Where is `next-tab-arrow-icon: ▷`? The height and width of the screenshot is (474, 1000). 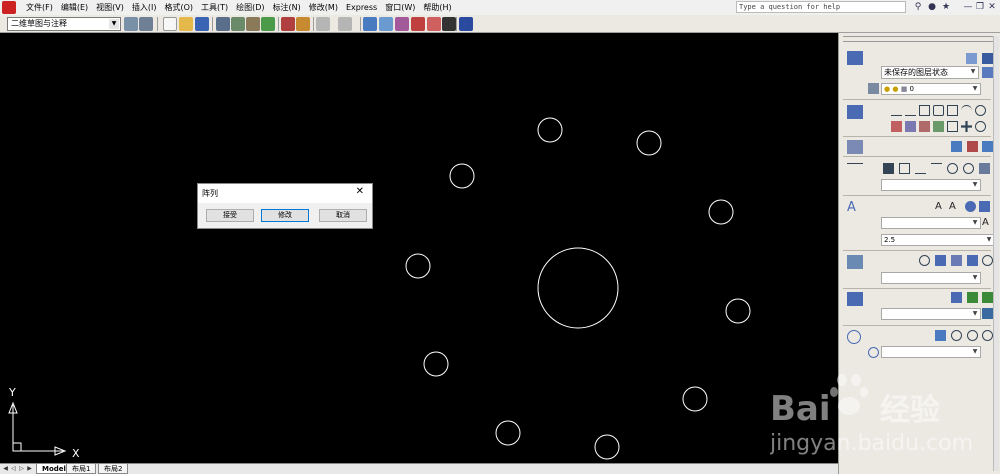 next-tab-arrow-icon: ▷ is located at coordinates (21, 469).